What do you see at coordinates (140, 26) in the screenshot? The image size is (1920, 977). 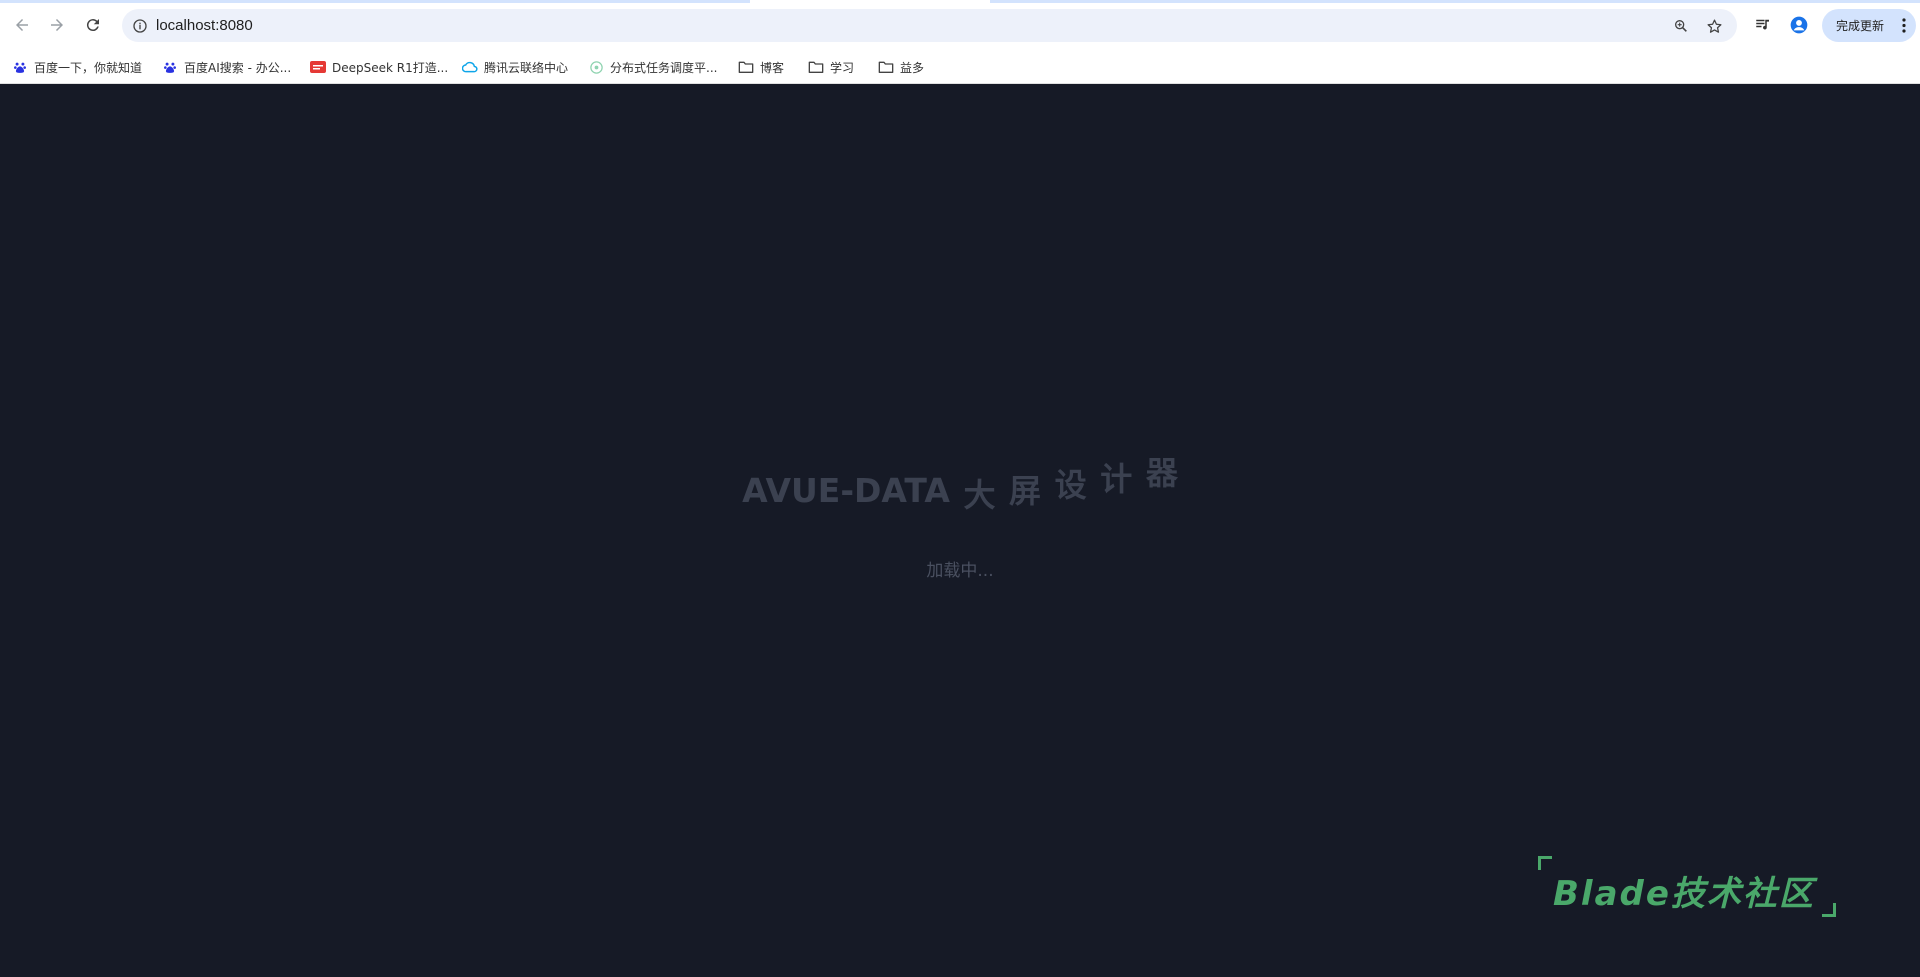 I see `info-icon` at bounding box center [140, 26].